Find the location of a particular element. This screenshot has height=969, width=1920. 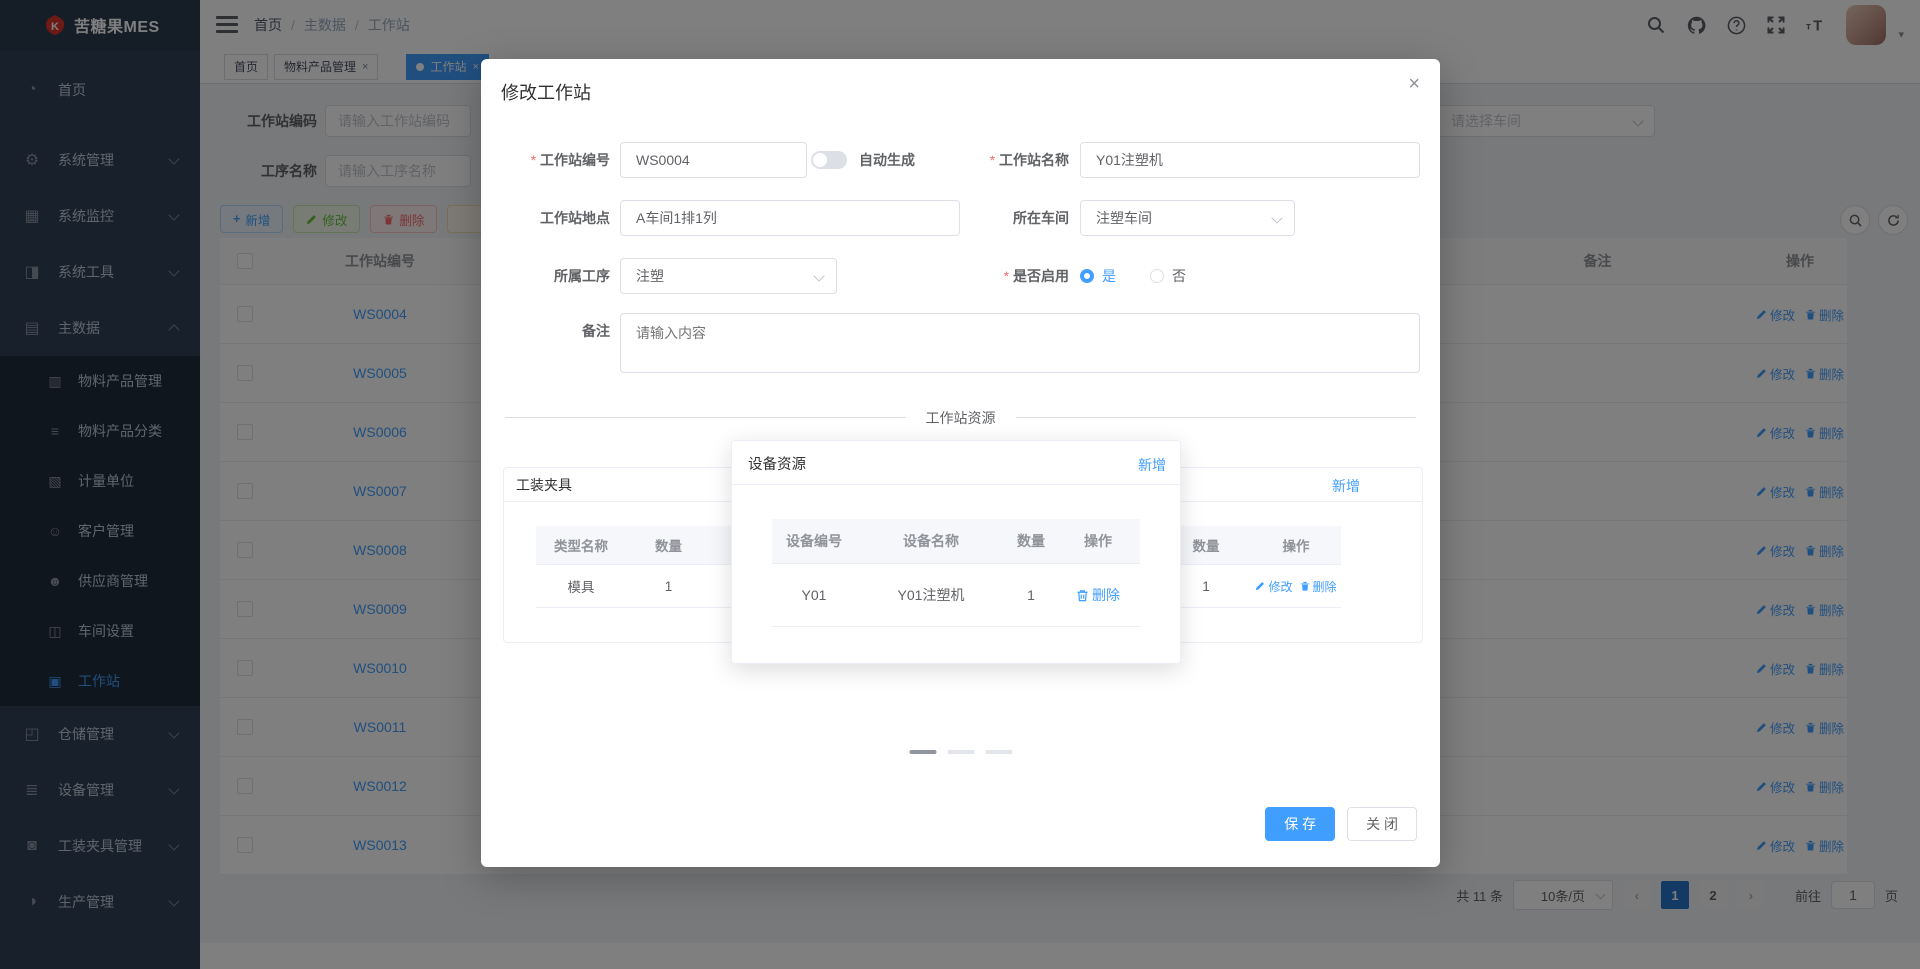

right-card-add-link: 新增 is located at coordinates (1346, 486).